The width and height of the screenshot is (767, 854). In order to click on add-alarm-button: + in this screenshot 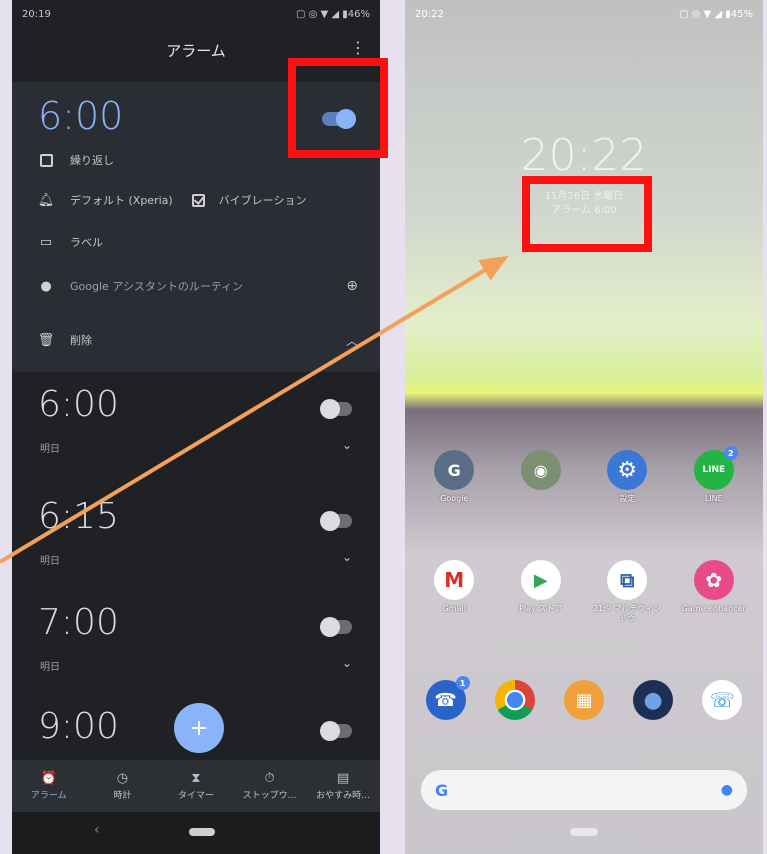, I will do `click(199, 728)`.